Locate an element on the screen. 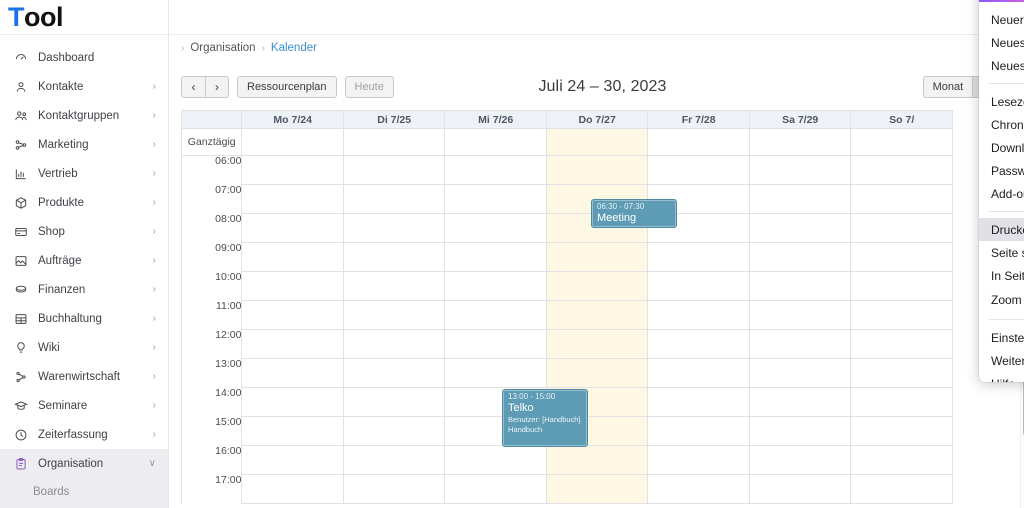 The width and height of the screenshot is (1024, 508). sidebar-subitem-boards: Boards is located at coordinates (84, 491).